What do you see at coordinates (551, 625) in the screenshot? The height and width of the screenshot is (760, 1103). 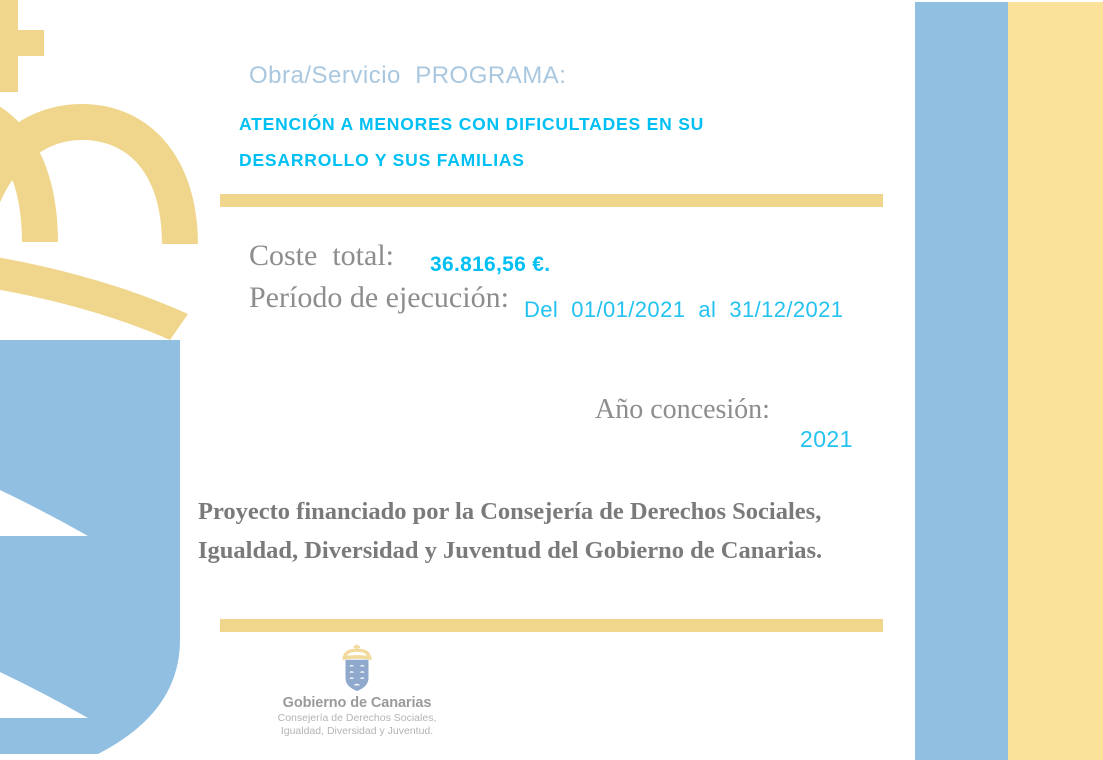 I see `divider-rule-bottom` at bounding box center [551, 625].